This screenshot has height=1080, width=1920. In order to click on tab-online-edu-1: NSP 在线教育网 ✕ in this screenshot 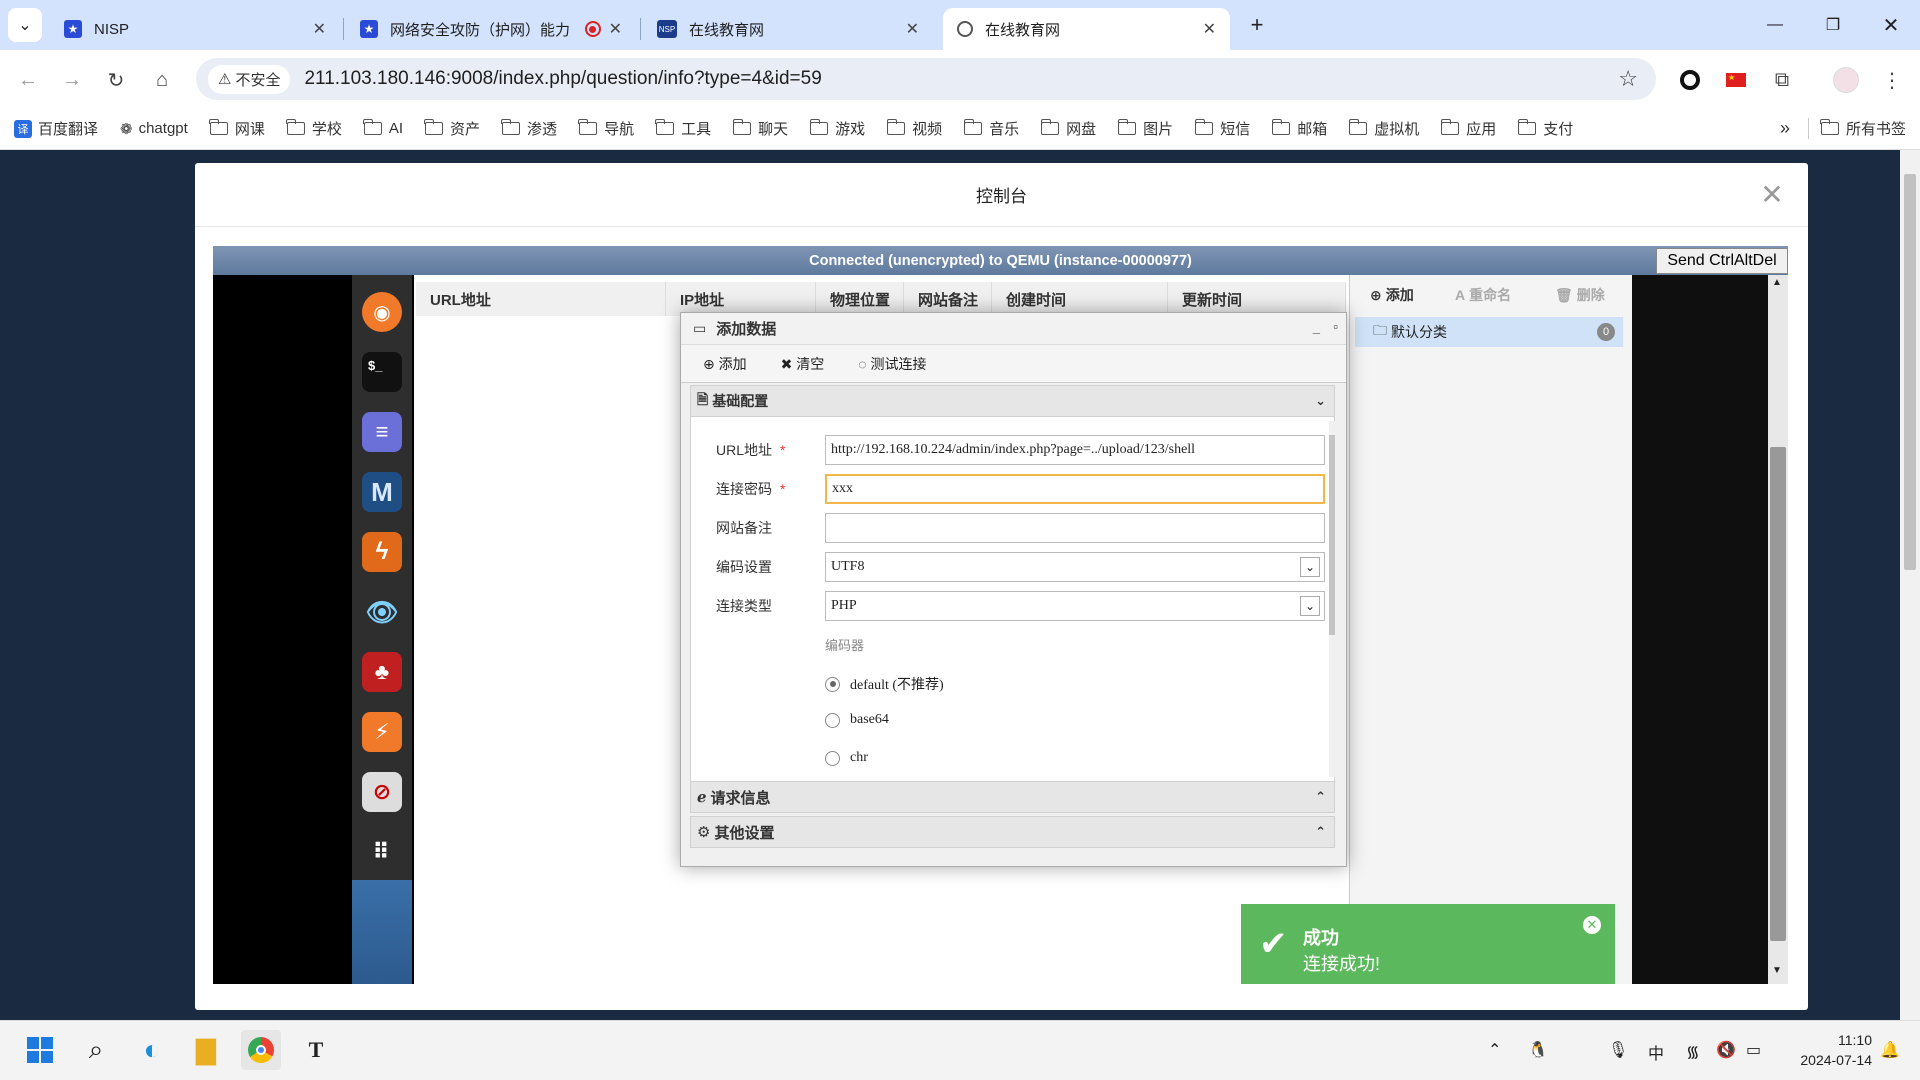, I will do `click(788, 29)`.